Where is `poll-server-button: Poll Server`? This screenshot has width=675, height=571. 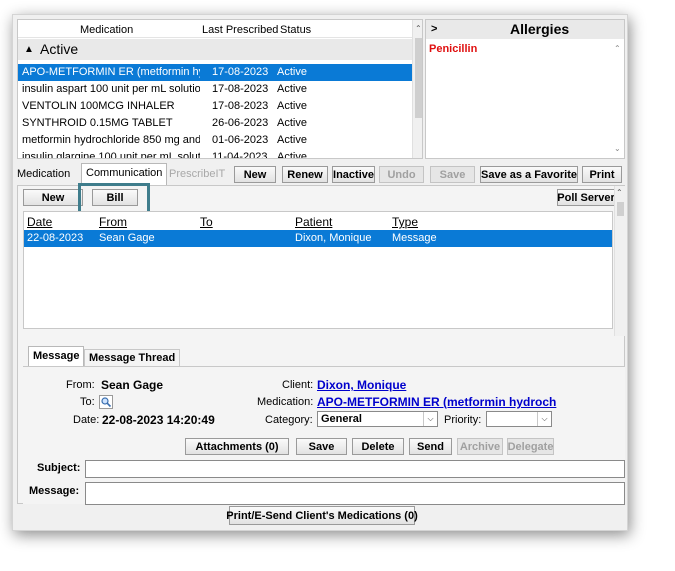
poll-server-button: Poll Server is located at coordinates (586, 197).